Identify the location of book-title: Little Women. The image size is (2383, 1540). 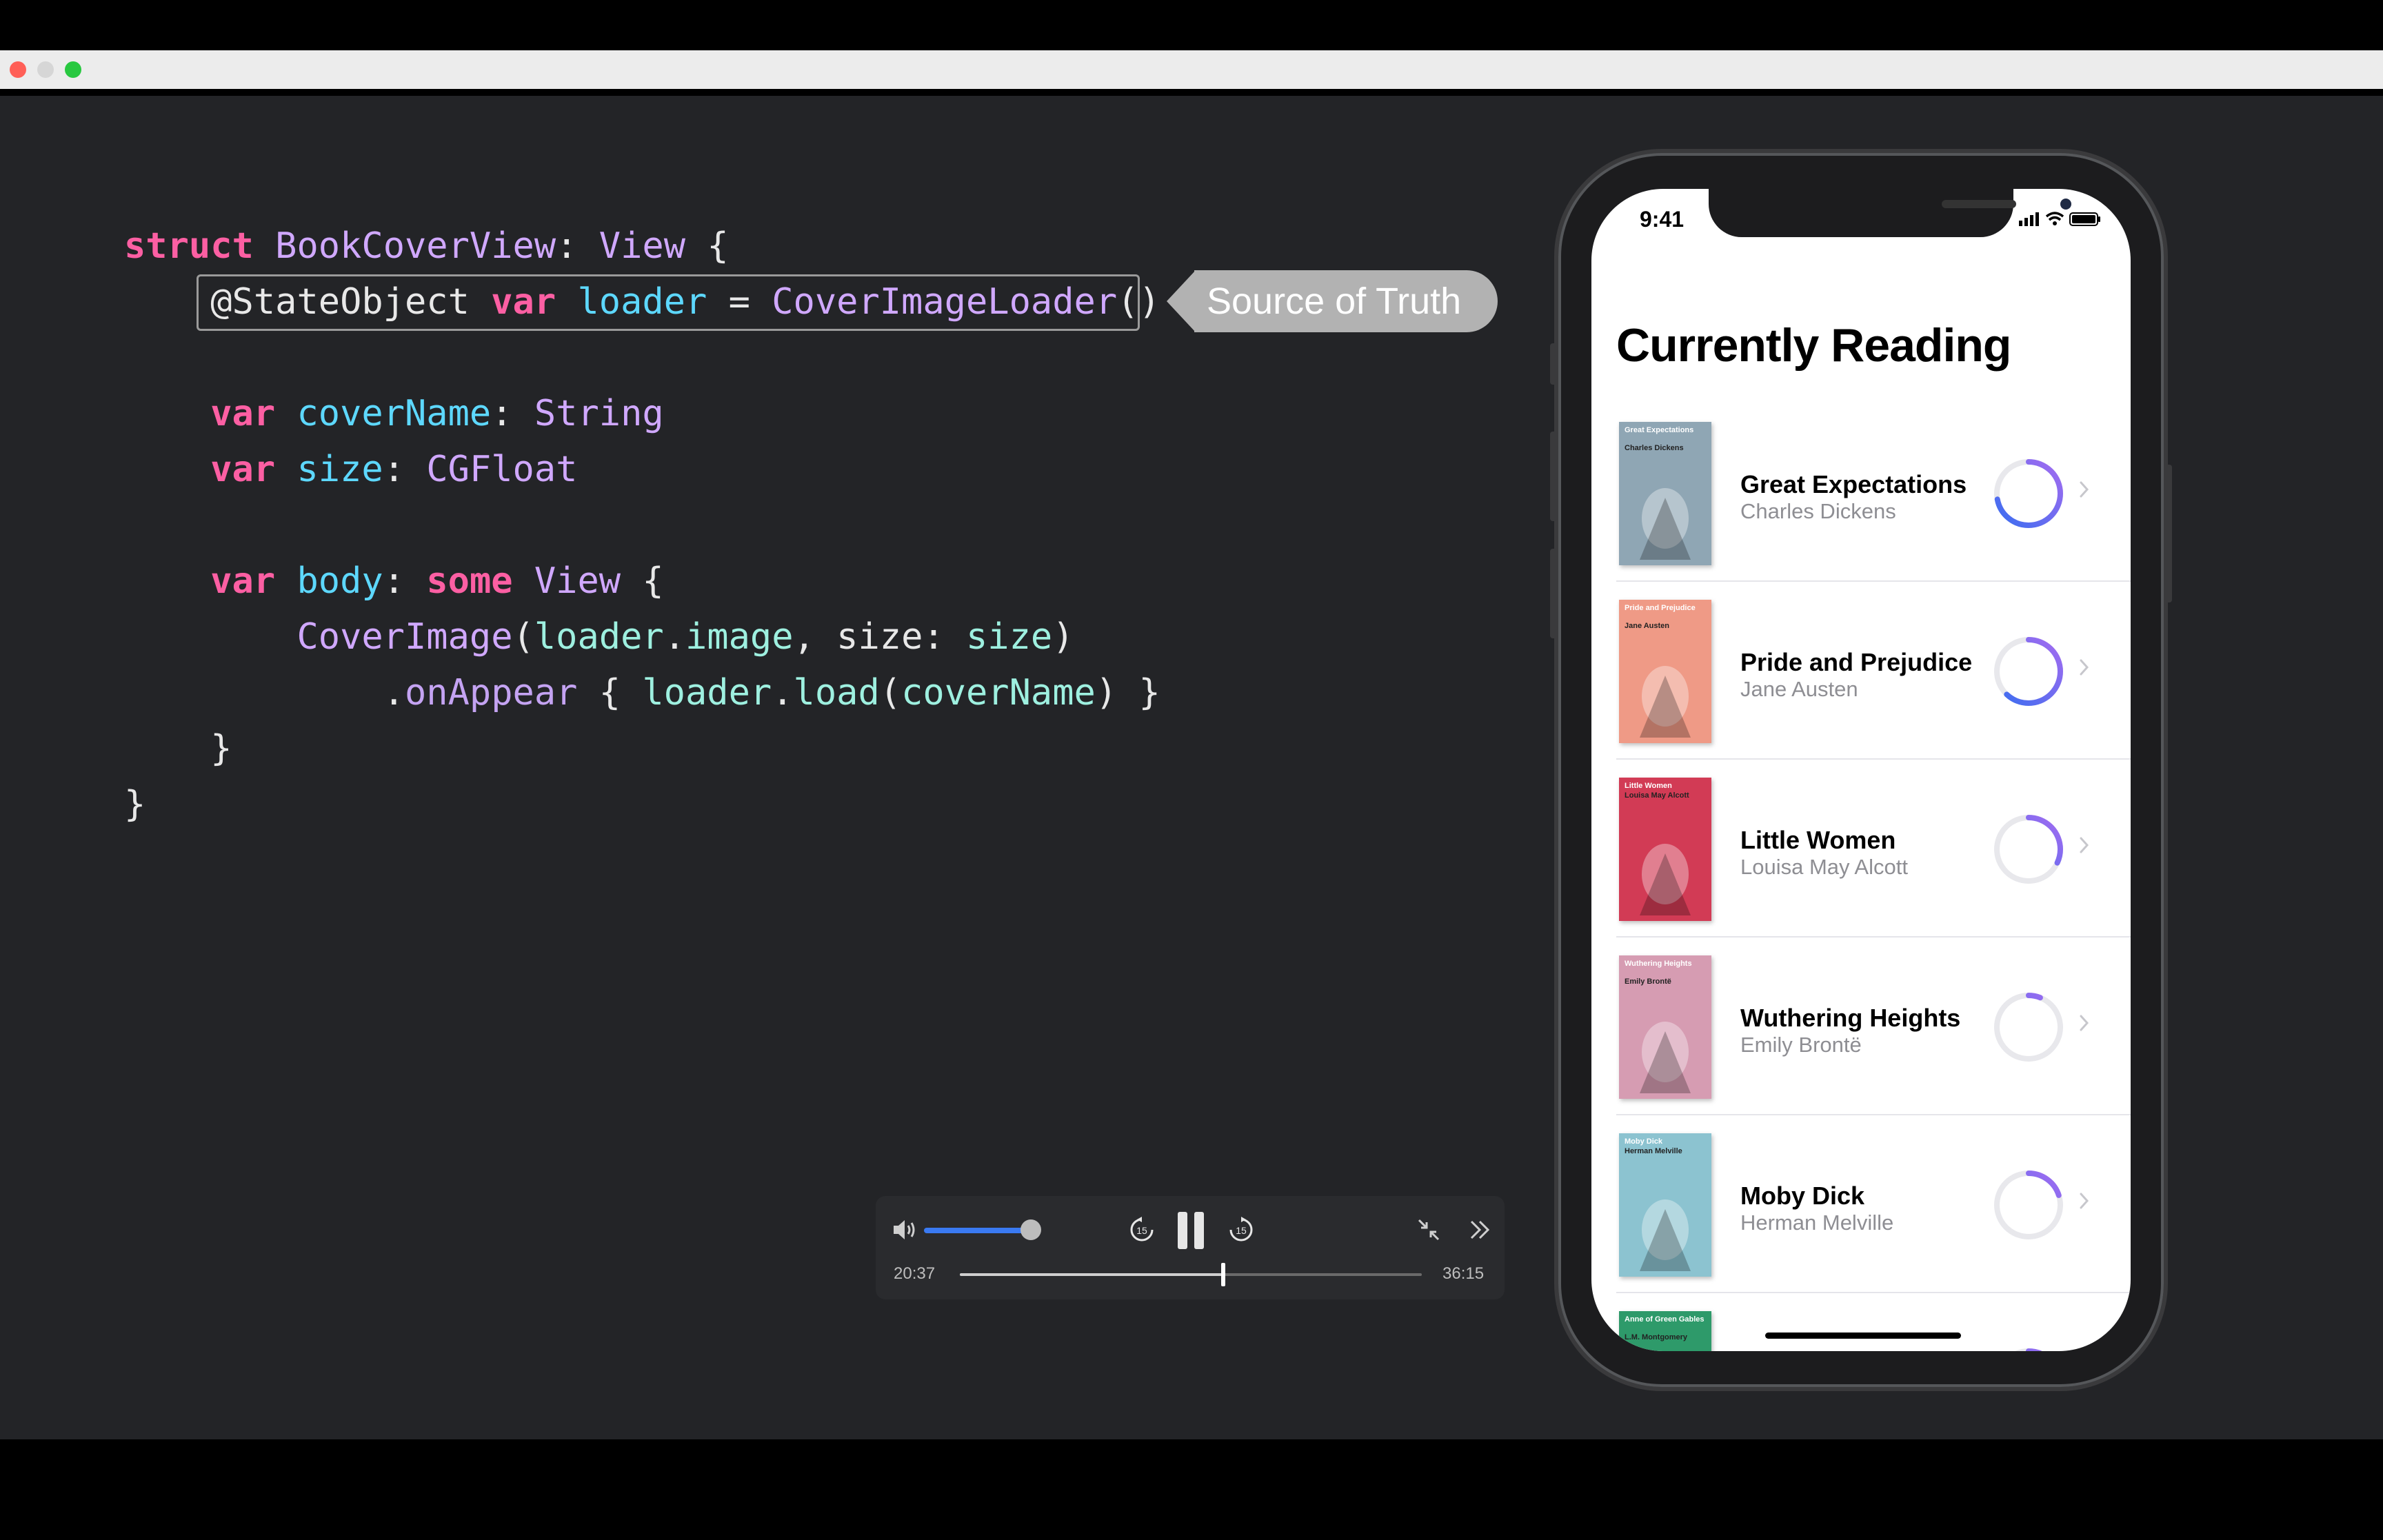
(1818, 840).